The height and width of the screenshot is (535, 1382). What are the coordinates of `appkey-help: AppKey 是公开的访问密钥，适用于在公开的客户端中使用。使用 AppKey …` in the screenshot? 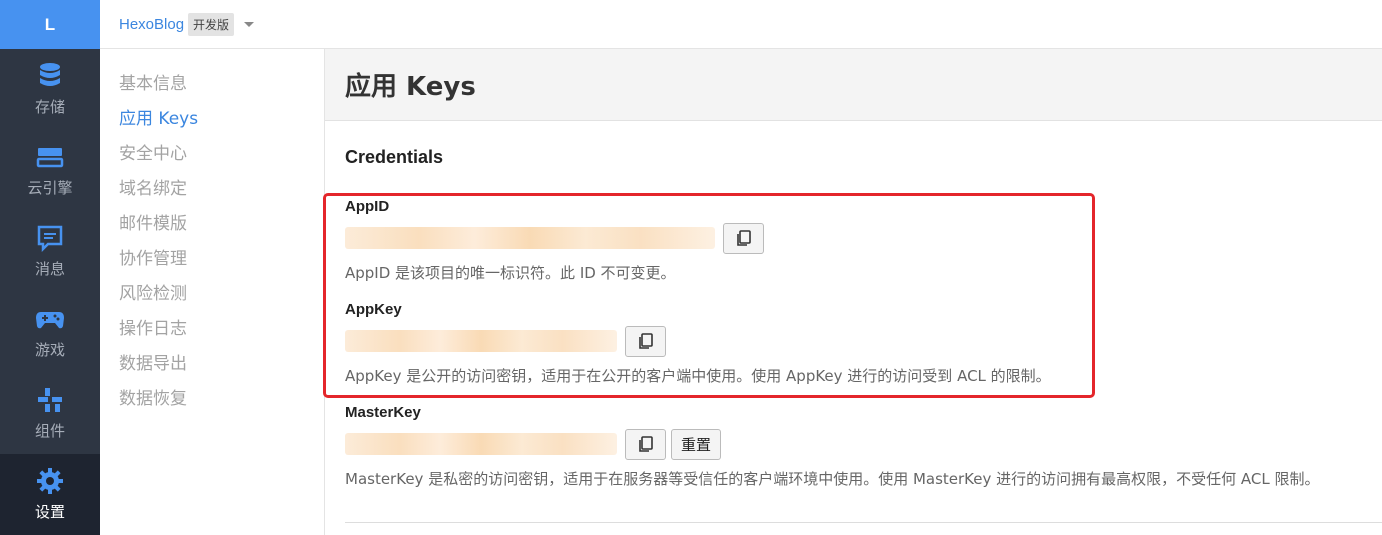 It's located at (698, 376).